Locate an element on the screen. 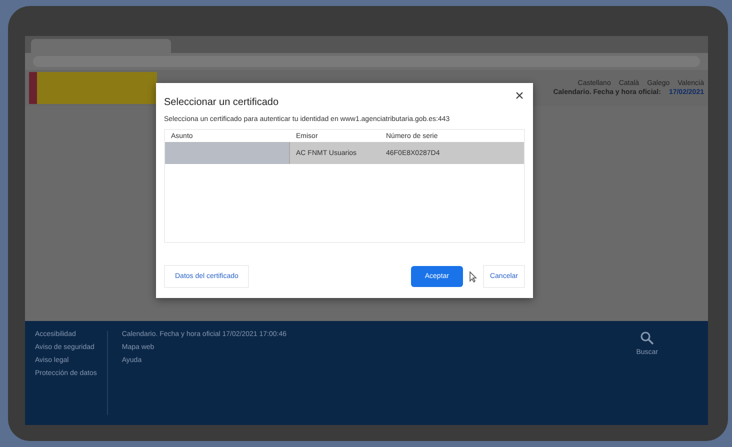 This screenshot has width=732, height=447. dialog-title: Seleccionar un certificado is located at coordinates (222, 102).